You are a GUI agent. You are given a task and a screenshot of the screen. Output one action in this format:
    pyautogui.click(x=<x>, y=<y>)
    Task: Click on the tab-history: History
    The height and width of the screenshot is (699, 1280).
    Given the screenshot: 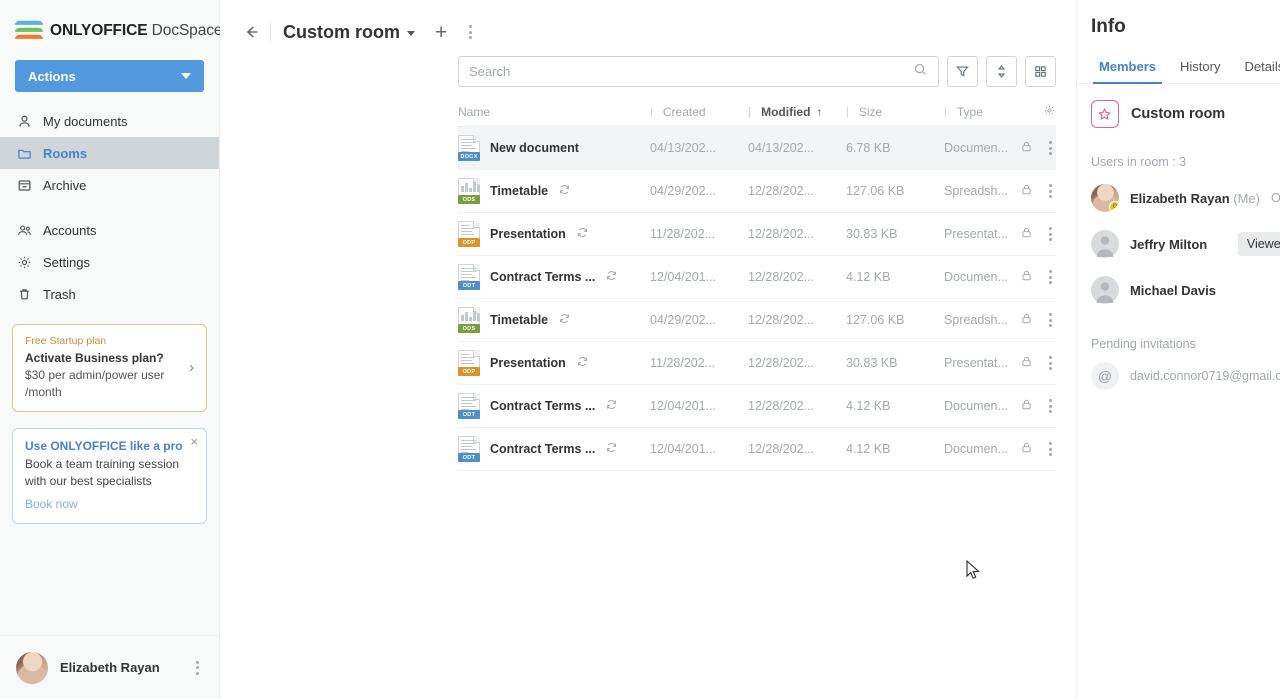 What is the action you would take?
    pyautogui.click(x=1200, y=67)
    